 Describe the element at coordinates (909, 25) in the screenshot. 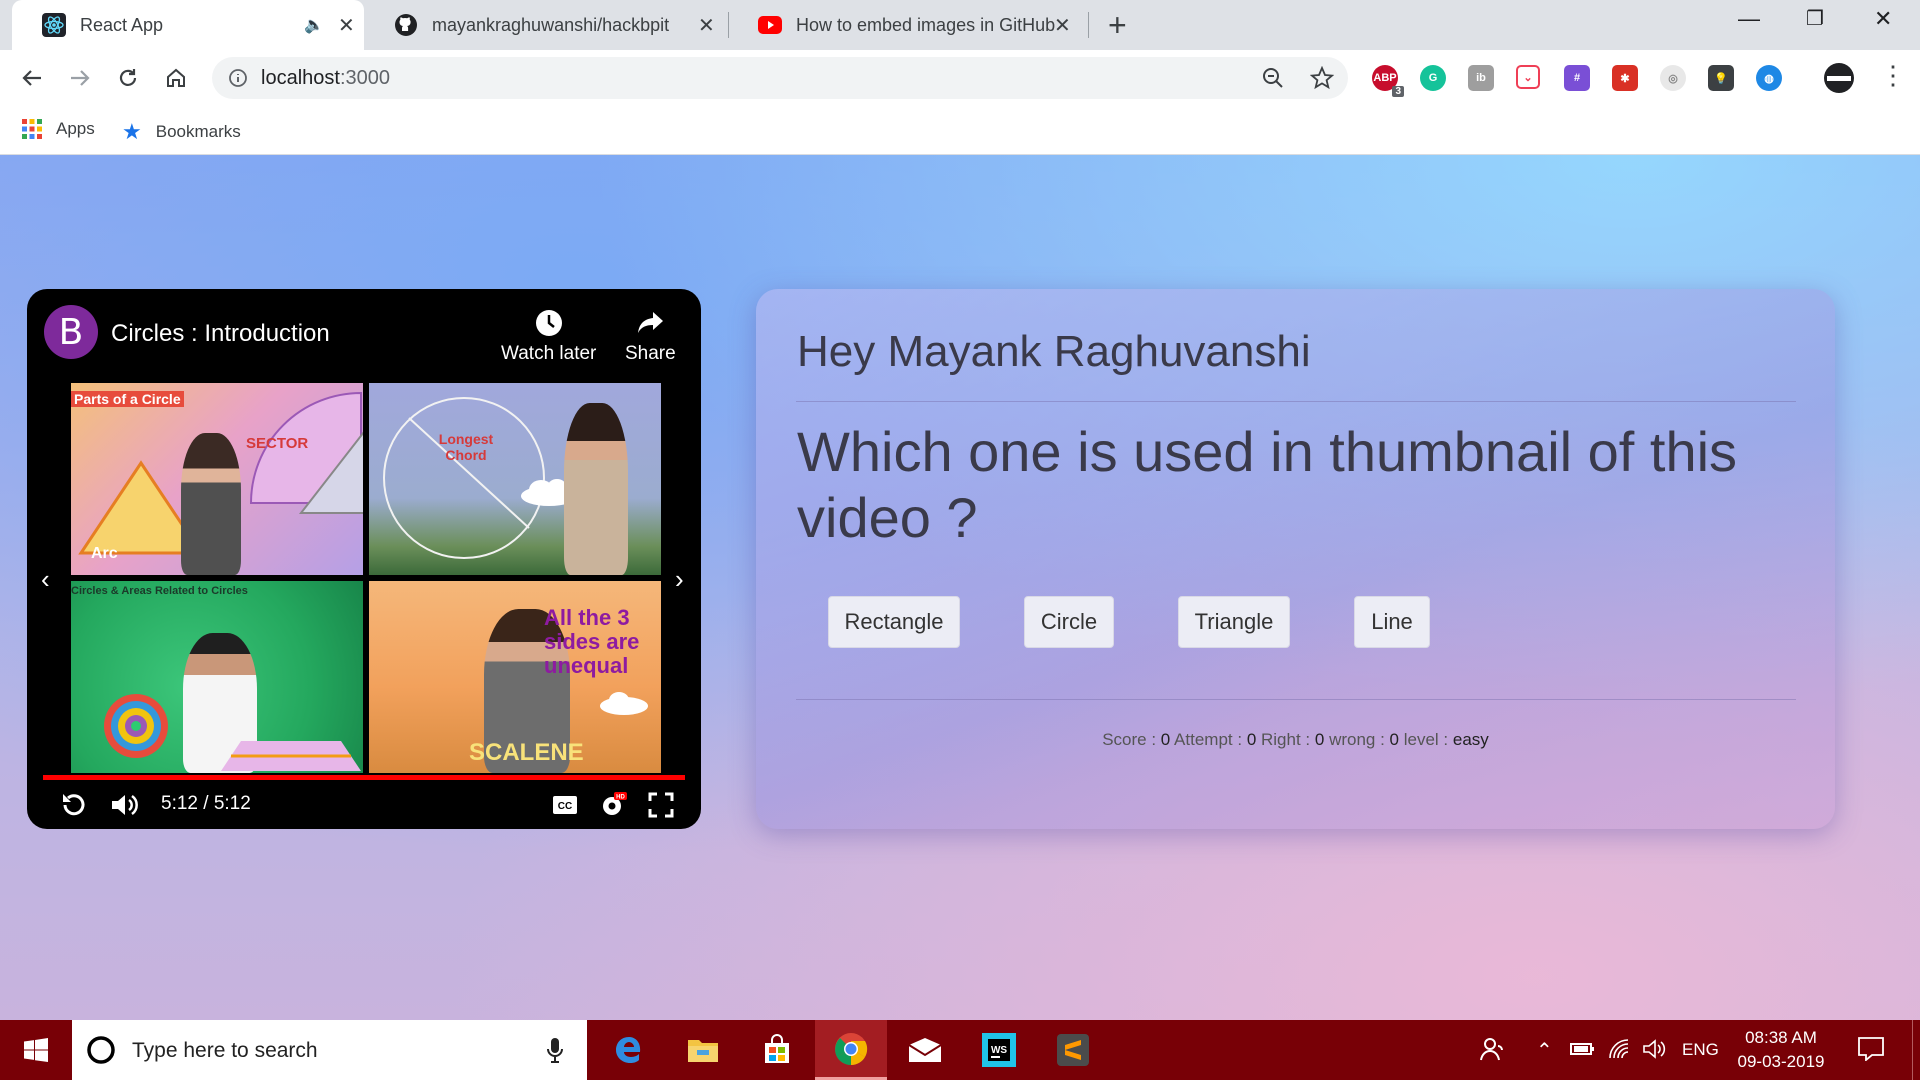

I see `tab-youtube: How to embed images in GitHub ✕` at that location.